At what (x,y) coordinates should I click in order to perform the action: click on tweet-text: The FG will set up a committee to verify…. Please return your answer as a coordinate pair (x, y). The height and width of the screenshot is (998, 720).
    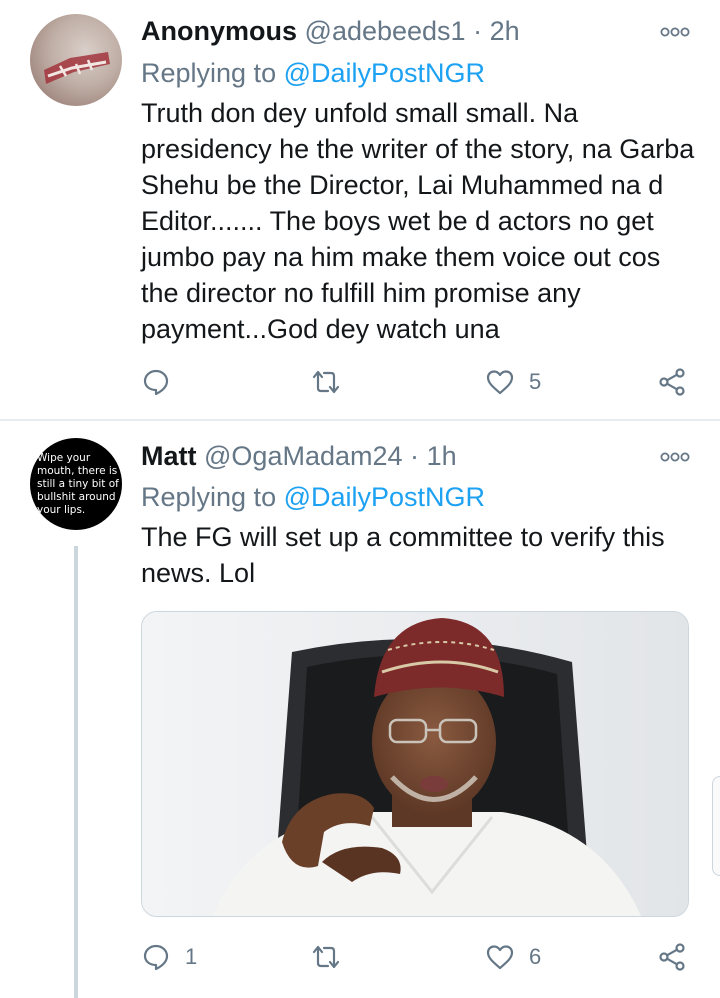
    Looking at the image, I should click on (403, 555).